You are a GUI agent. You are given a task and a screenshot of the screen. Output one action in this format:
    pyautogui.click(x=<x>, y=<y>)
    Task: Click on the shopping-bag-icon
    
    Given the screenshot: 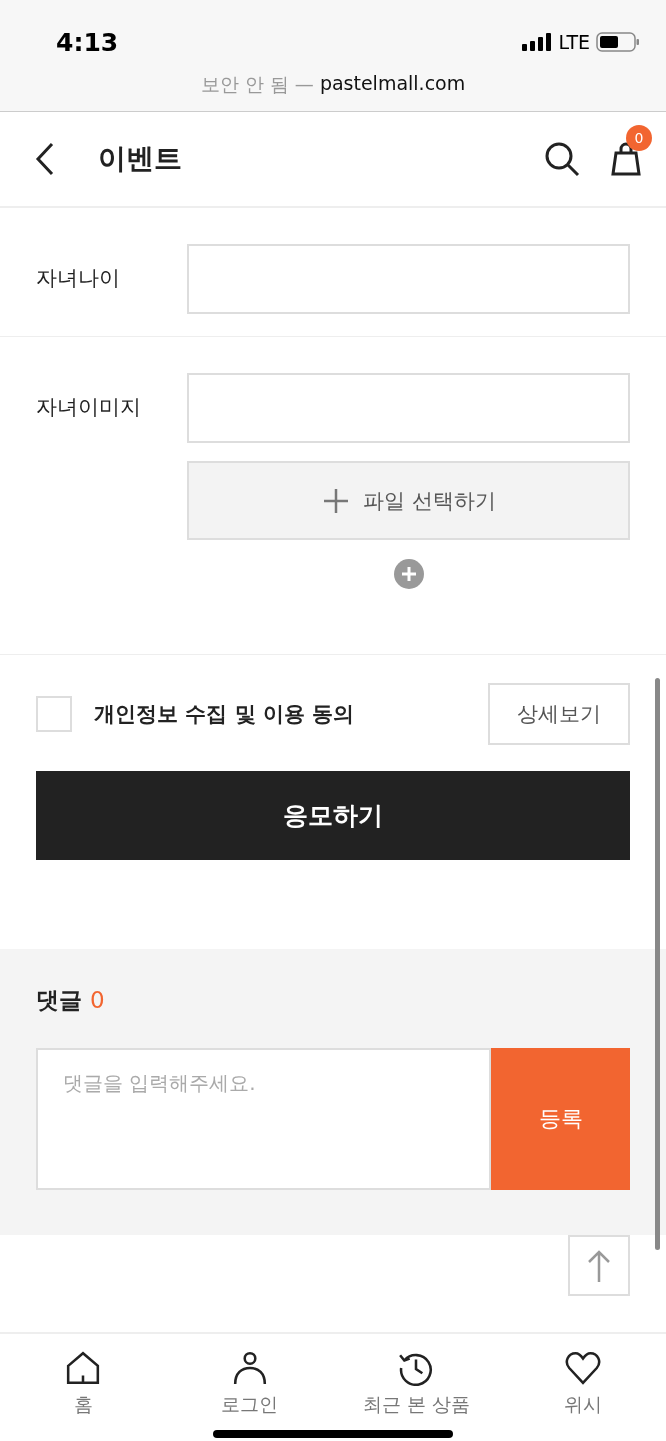 What is the action you would take?
    pyautogui.click(x=626, y=159)
    